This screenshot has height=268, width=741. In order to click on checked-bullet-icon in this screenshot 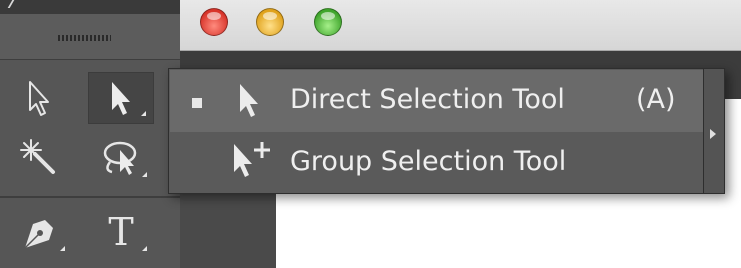, I will do `click(197, 103)`.